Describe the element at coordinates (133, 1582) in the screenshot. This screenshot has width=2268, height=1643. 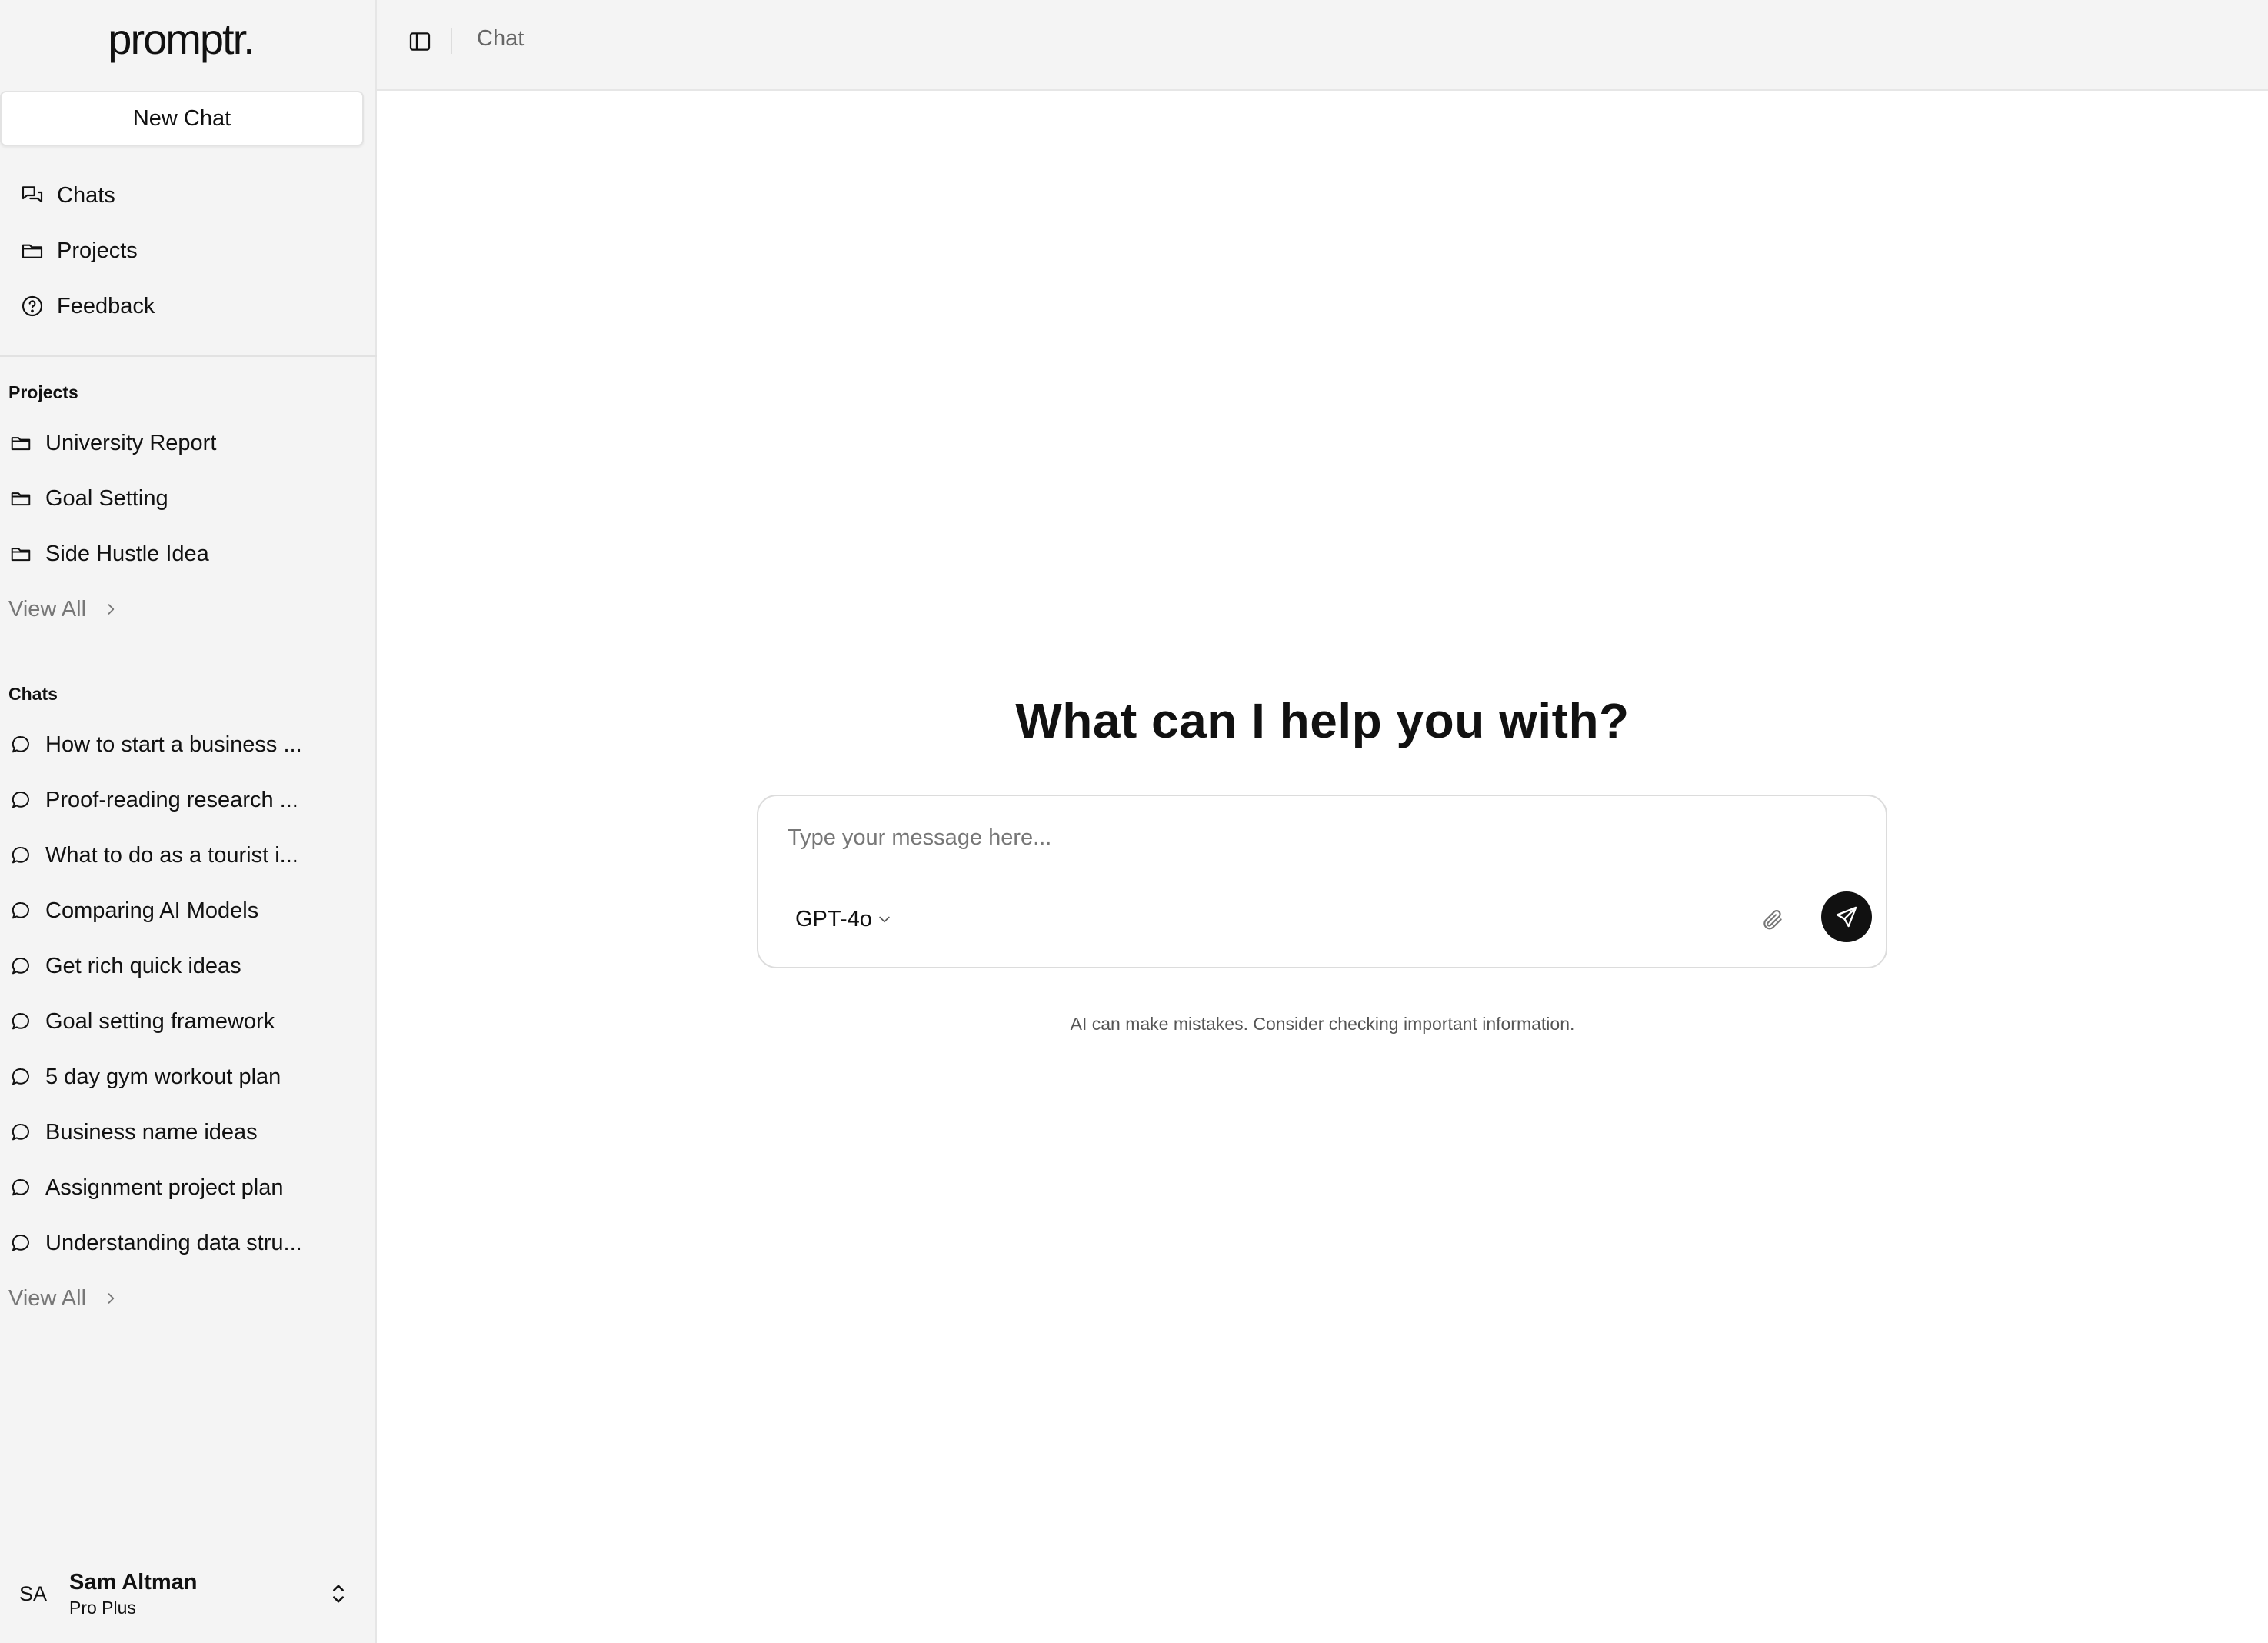
I see `user-name: Sam Altman` at that location.